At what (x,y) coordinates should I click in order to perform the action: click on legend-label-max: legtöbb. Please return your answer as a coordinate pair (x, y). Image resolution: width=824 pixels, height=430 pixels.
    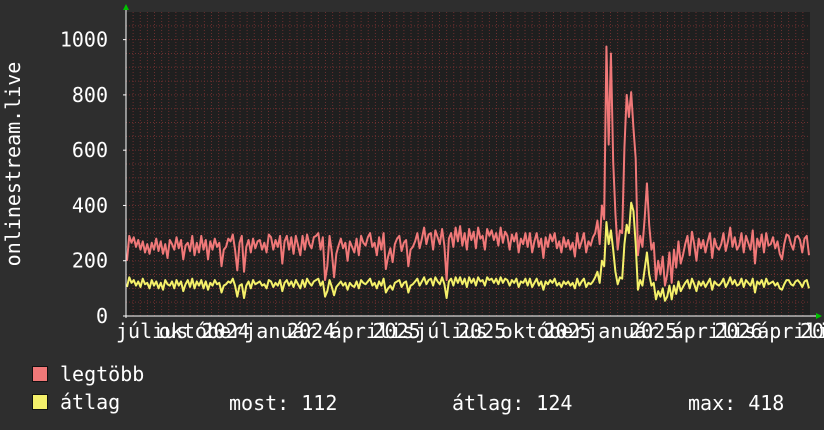
    Looking at the image, I should click on (102, 374).